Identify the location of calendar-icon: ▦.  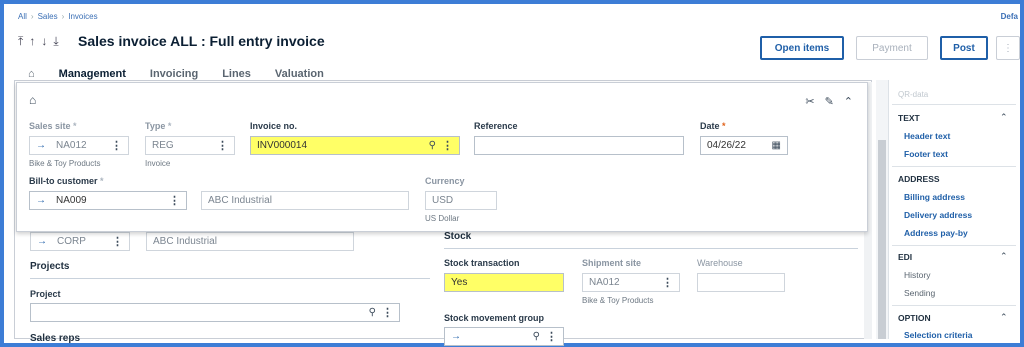
(776, 145).